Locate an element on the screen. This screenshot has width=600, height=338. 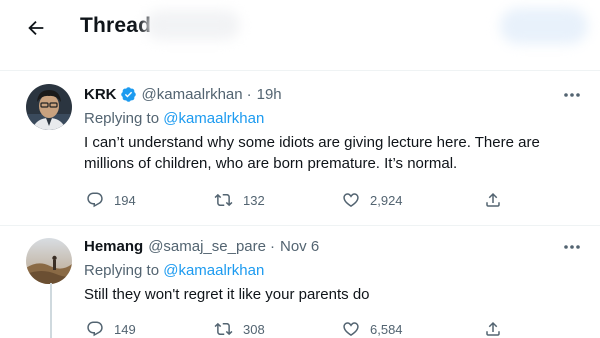
back-button is located at coordinates (36, 28).